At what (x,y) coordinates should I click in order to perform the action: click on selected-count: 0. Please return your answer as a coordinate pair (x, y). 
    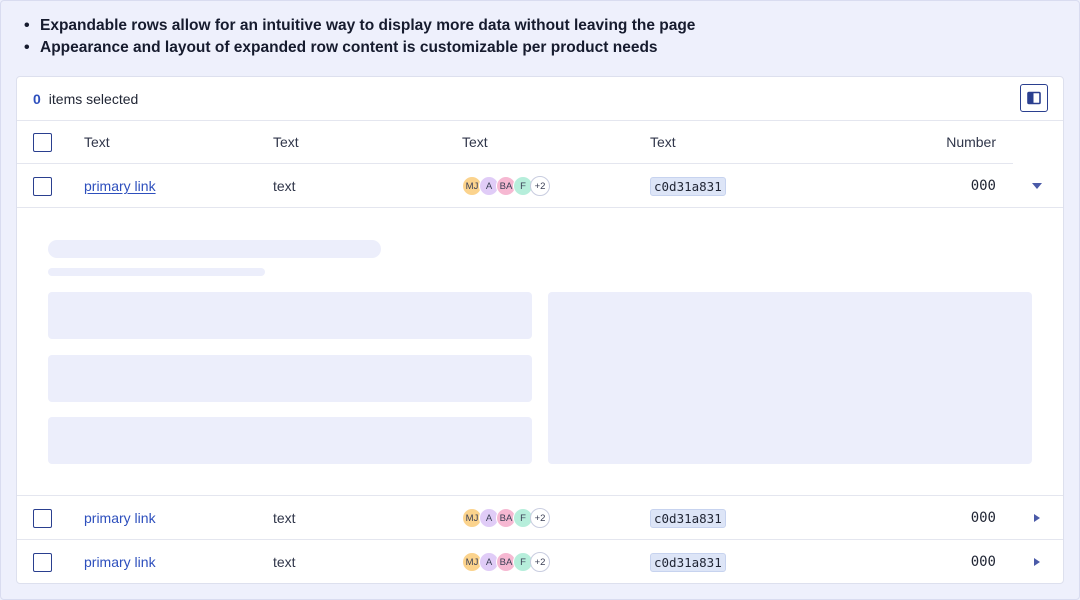
    Looking at the image, I should click on (37, 98).